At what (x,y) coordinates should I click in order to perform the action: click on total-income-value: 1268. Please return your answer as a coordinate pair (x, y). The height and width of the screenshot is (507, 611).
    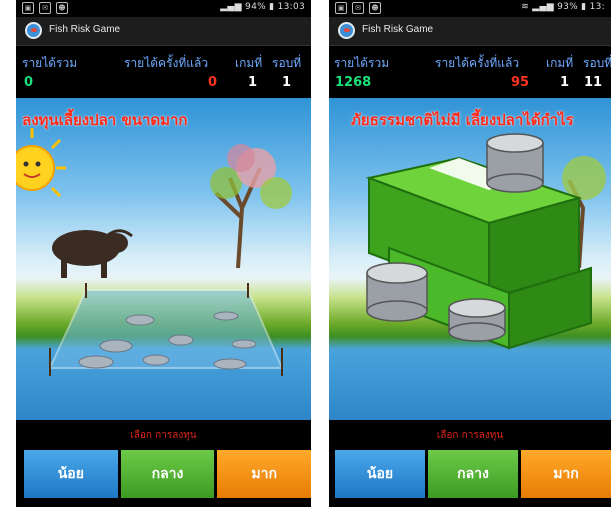
    Looking at the image, I should click on (353, 82).